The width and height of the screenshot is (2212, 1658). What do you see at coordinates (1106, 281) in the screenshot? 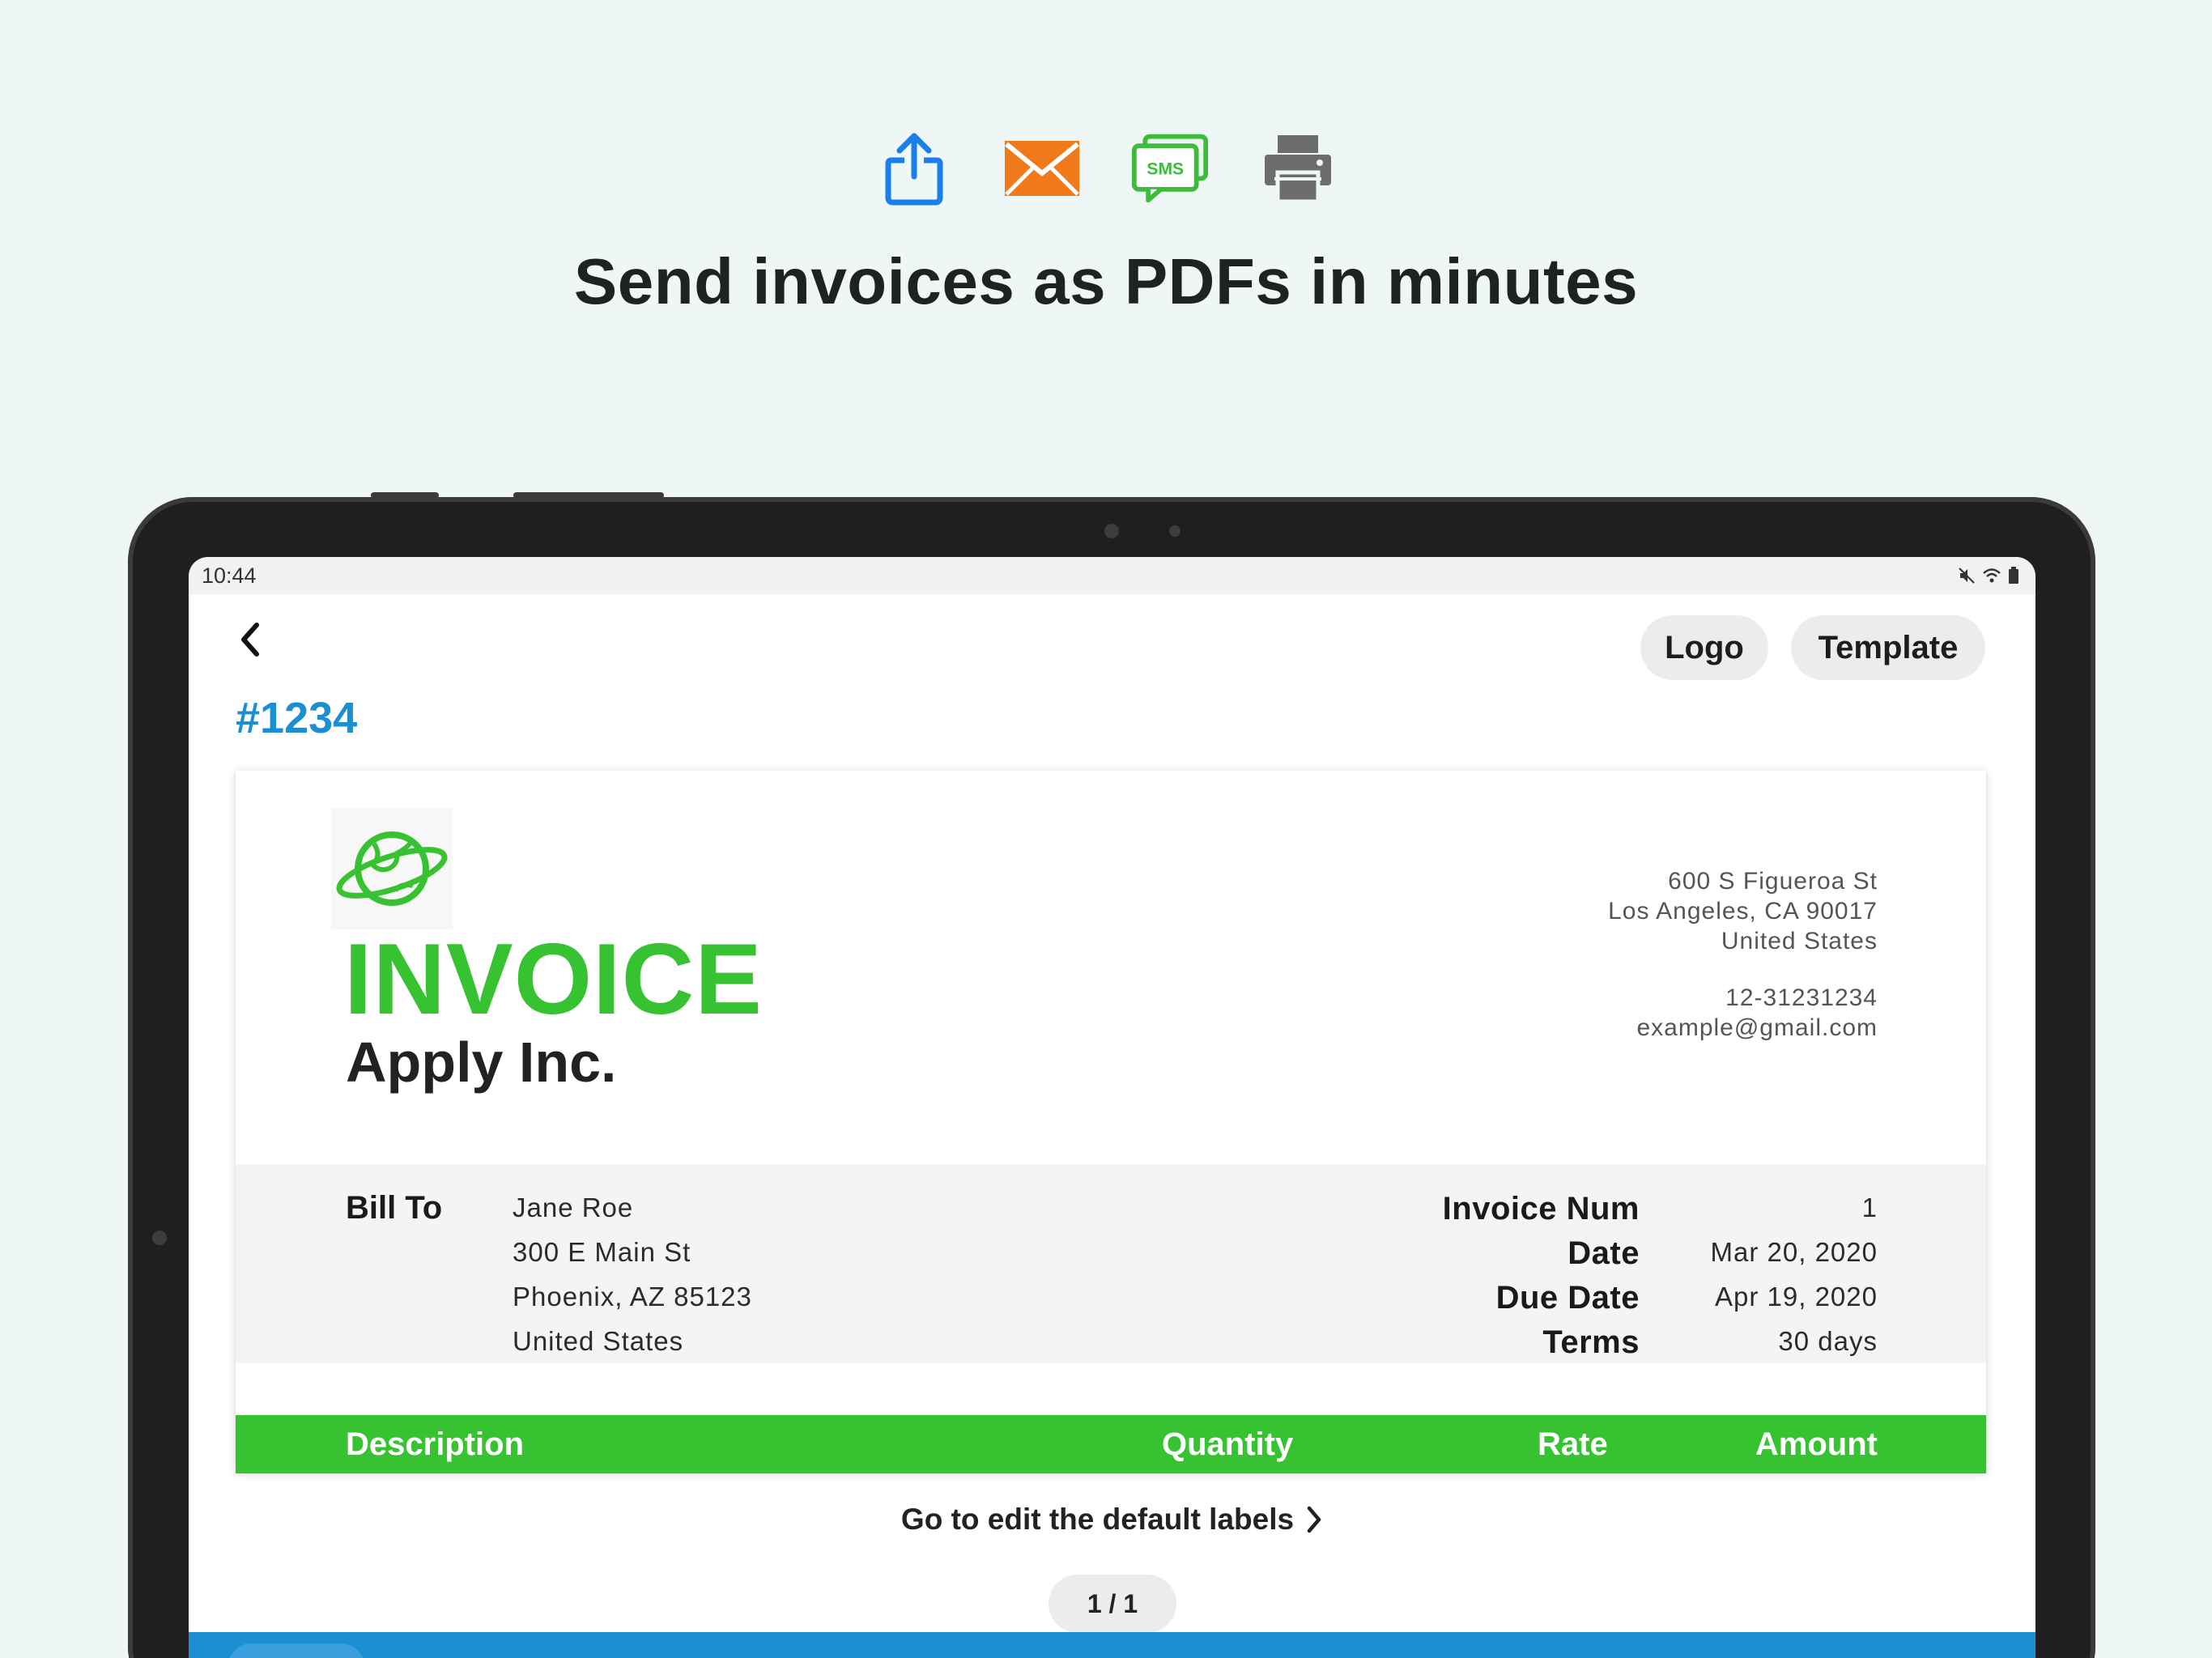
I see `promo-headline: Send invoices as PDFs in minutes` at bounding box center [1106, 281].